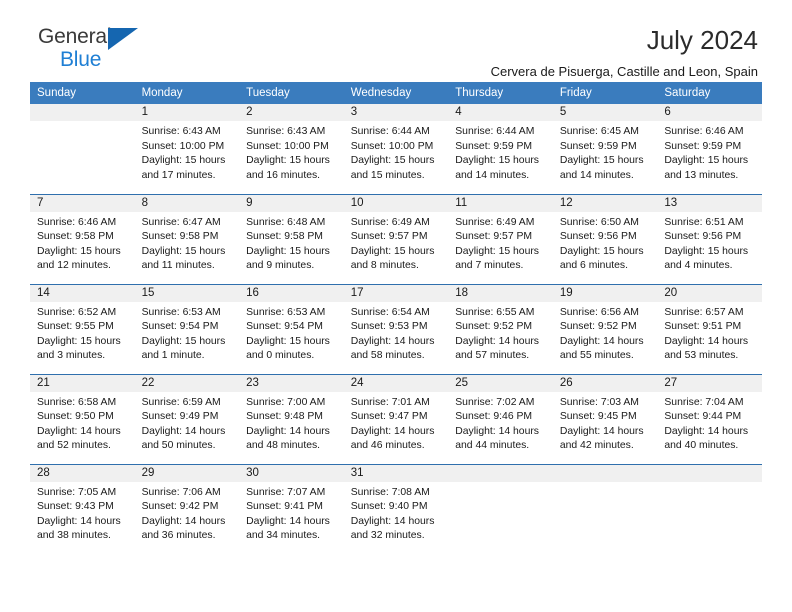 Image resolution: width=792 pixels, height=612 pixels. I want to click on sunrise-text: Sunrise: 6:56 AM, so click(599, 312).